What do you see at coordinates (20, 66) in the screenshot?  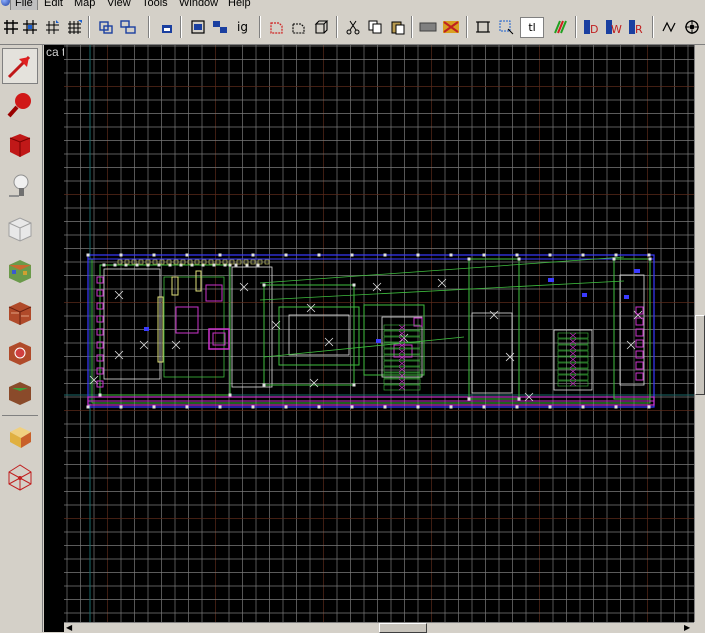 I see `selection-tool-icon` at bounding box center [20, 66].